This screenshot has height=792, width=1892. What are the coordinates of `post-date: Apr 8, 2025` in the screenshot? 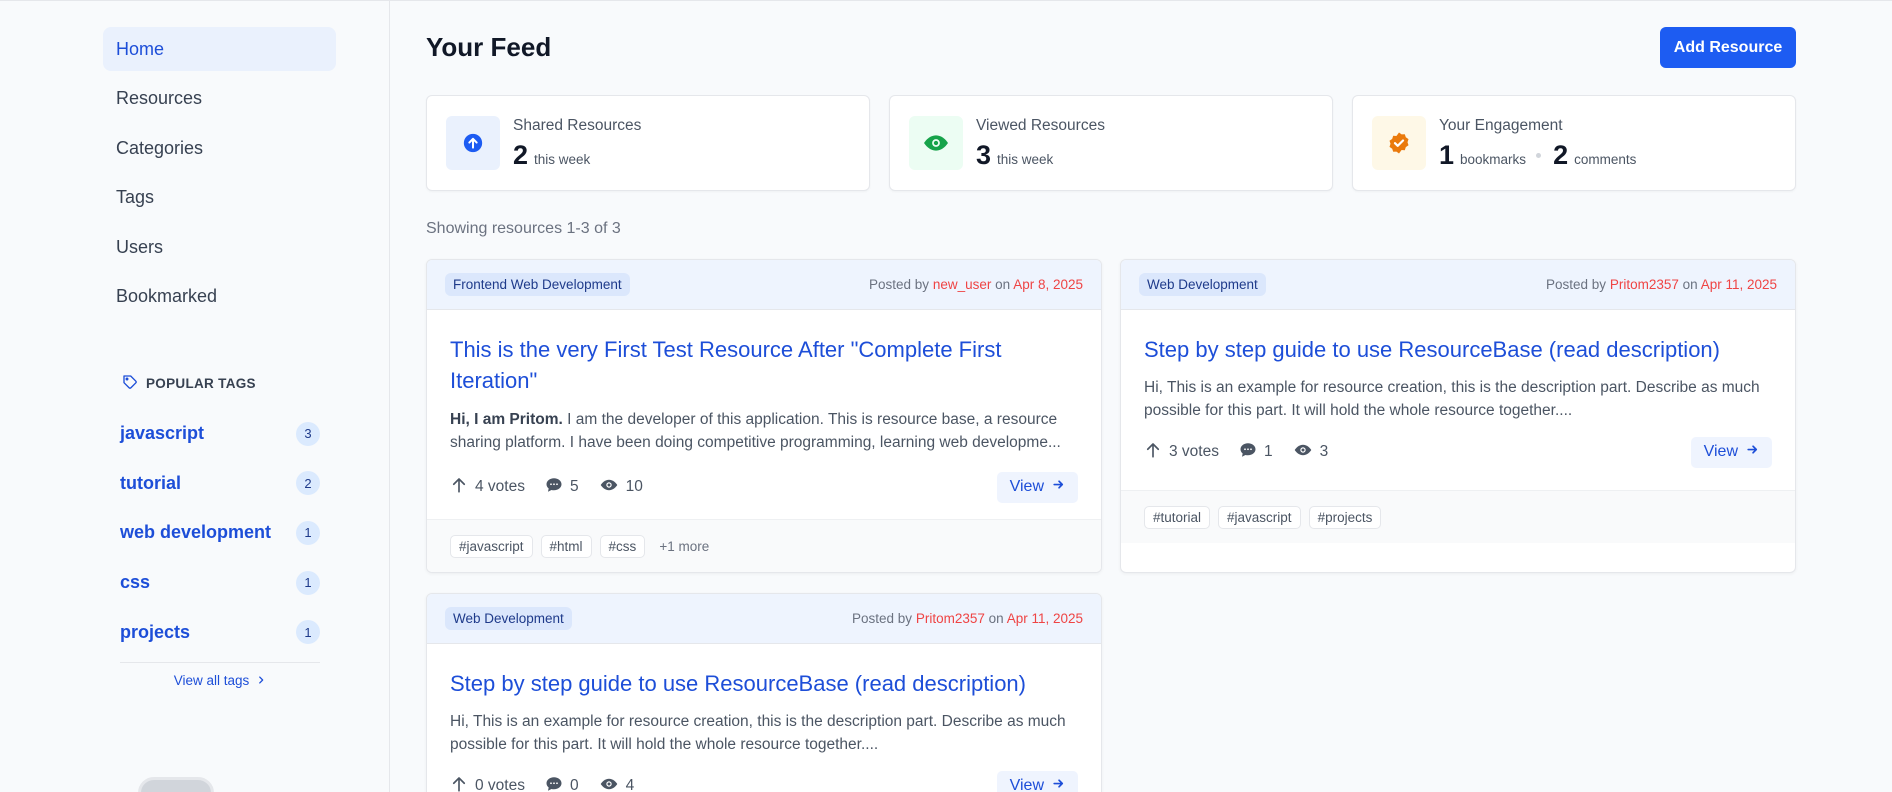 It's located at (1048, 284).